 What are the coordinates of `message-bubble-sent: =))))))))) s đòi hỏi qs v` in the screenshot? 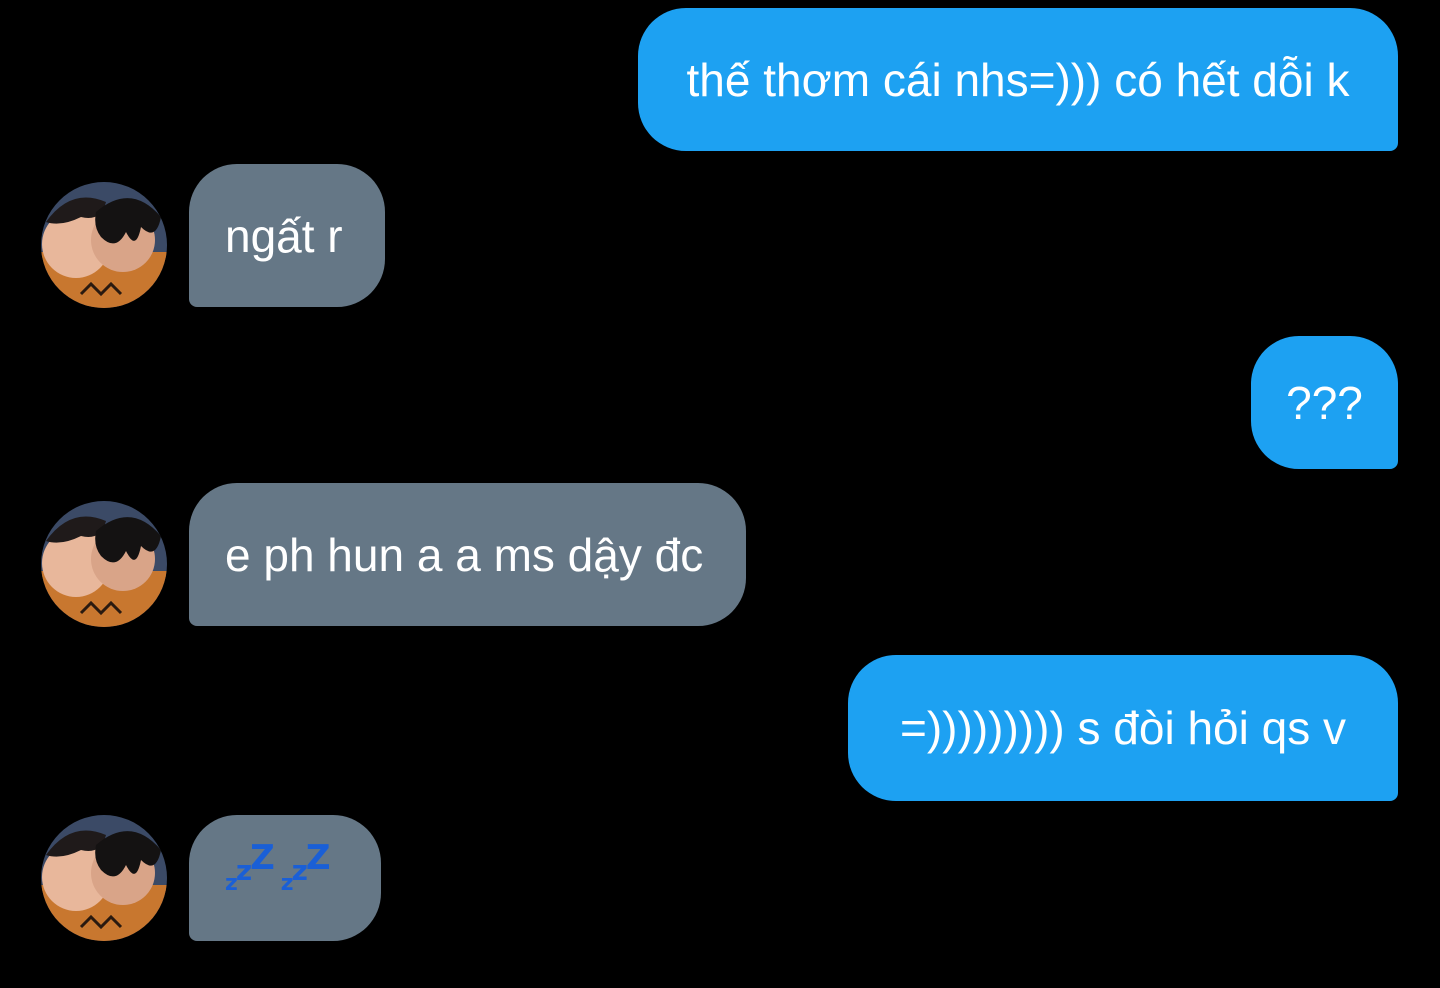 It's located at (1123, 728).